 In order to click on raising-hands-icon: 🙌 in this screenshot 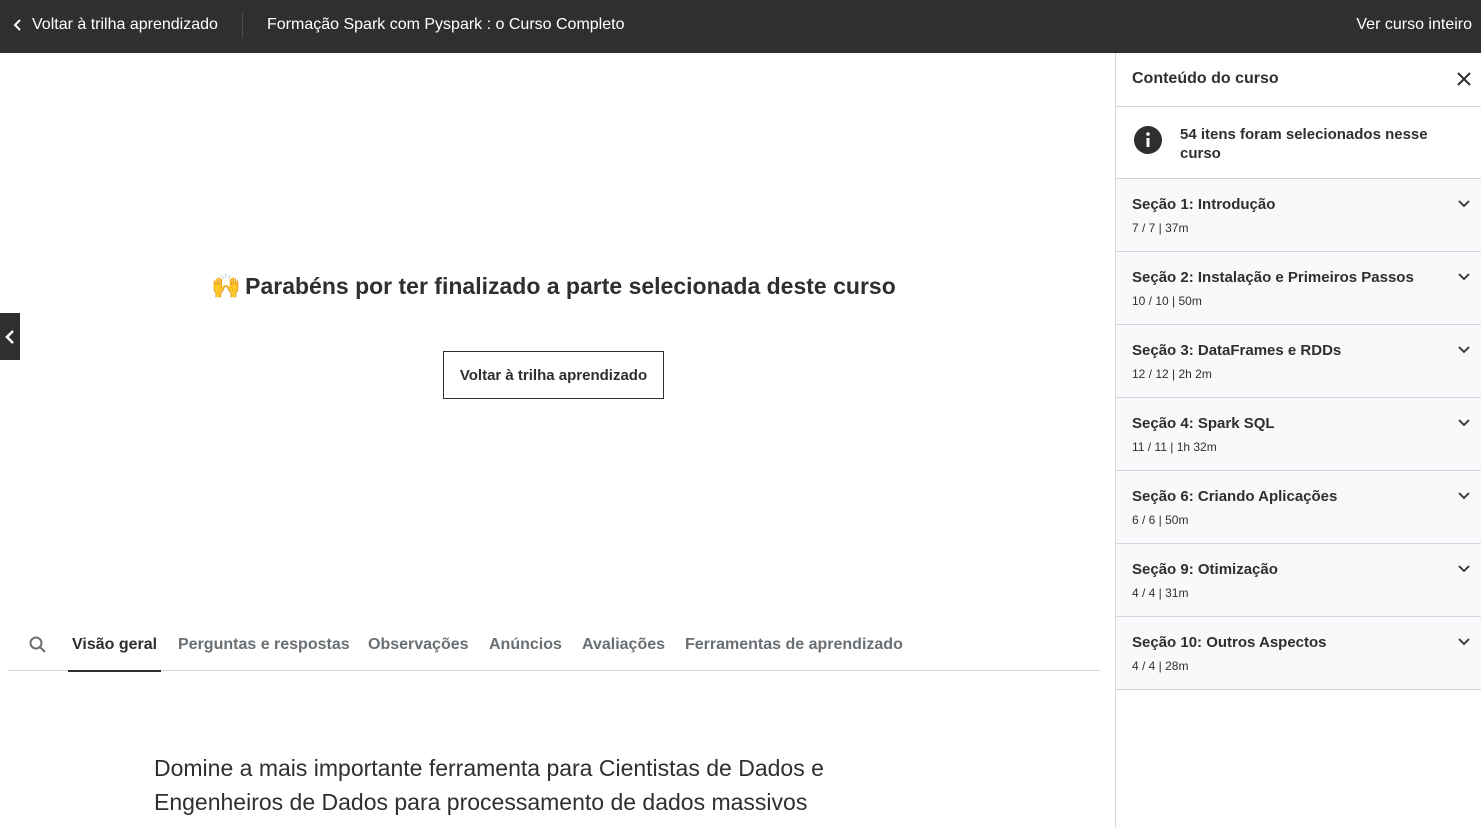, I will do `click(226, 286)`.